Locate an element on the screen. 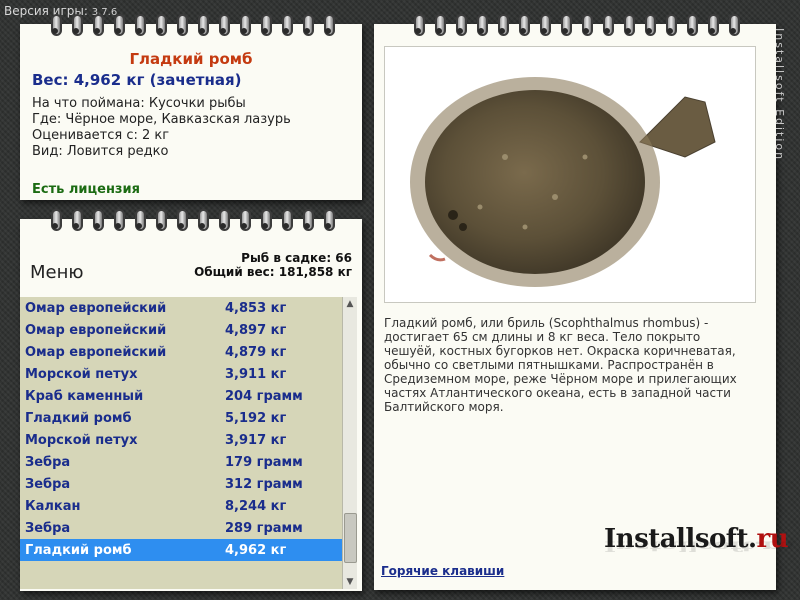 The image size is (800, 600). valued-from: Оценивается с: 2 кг is located at coordinates (101, 135).